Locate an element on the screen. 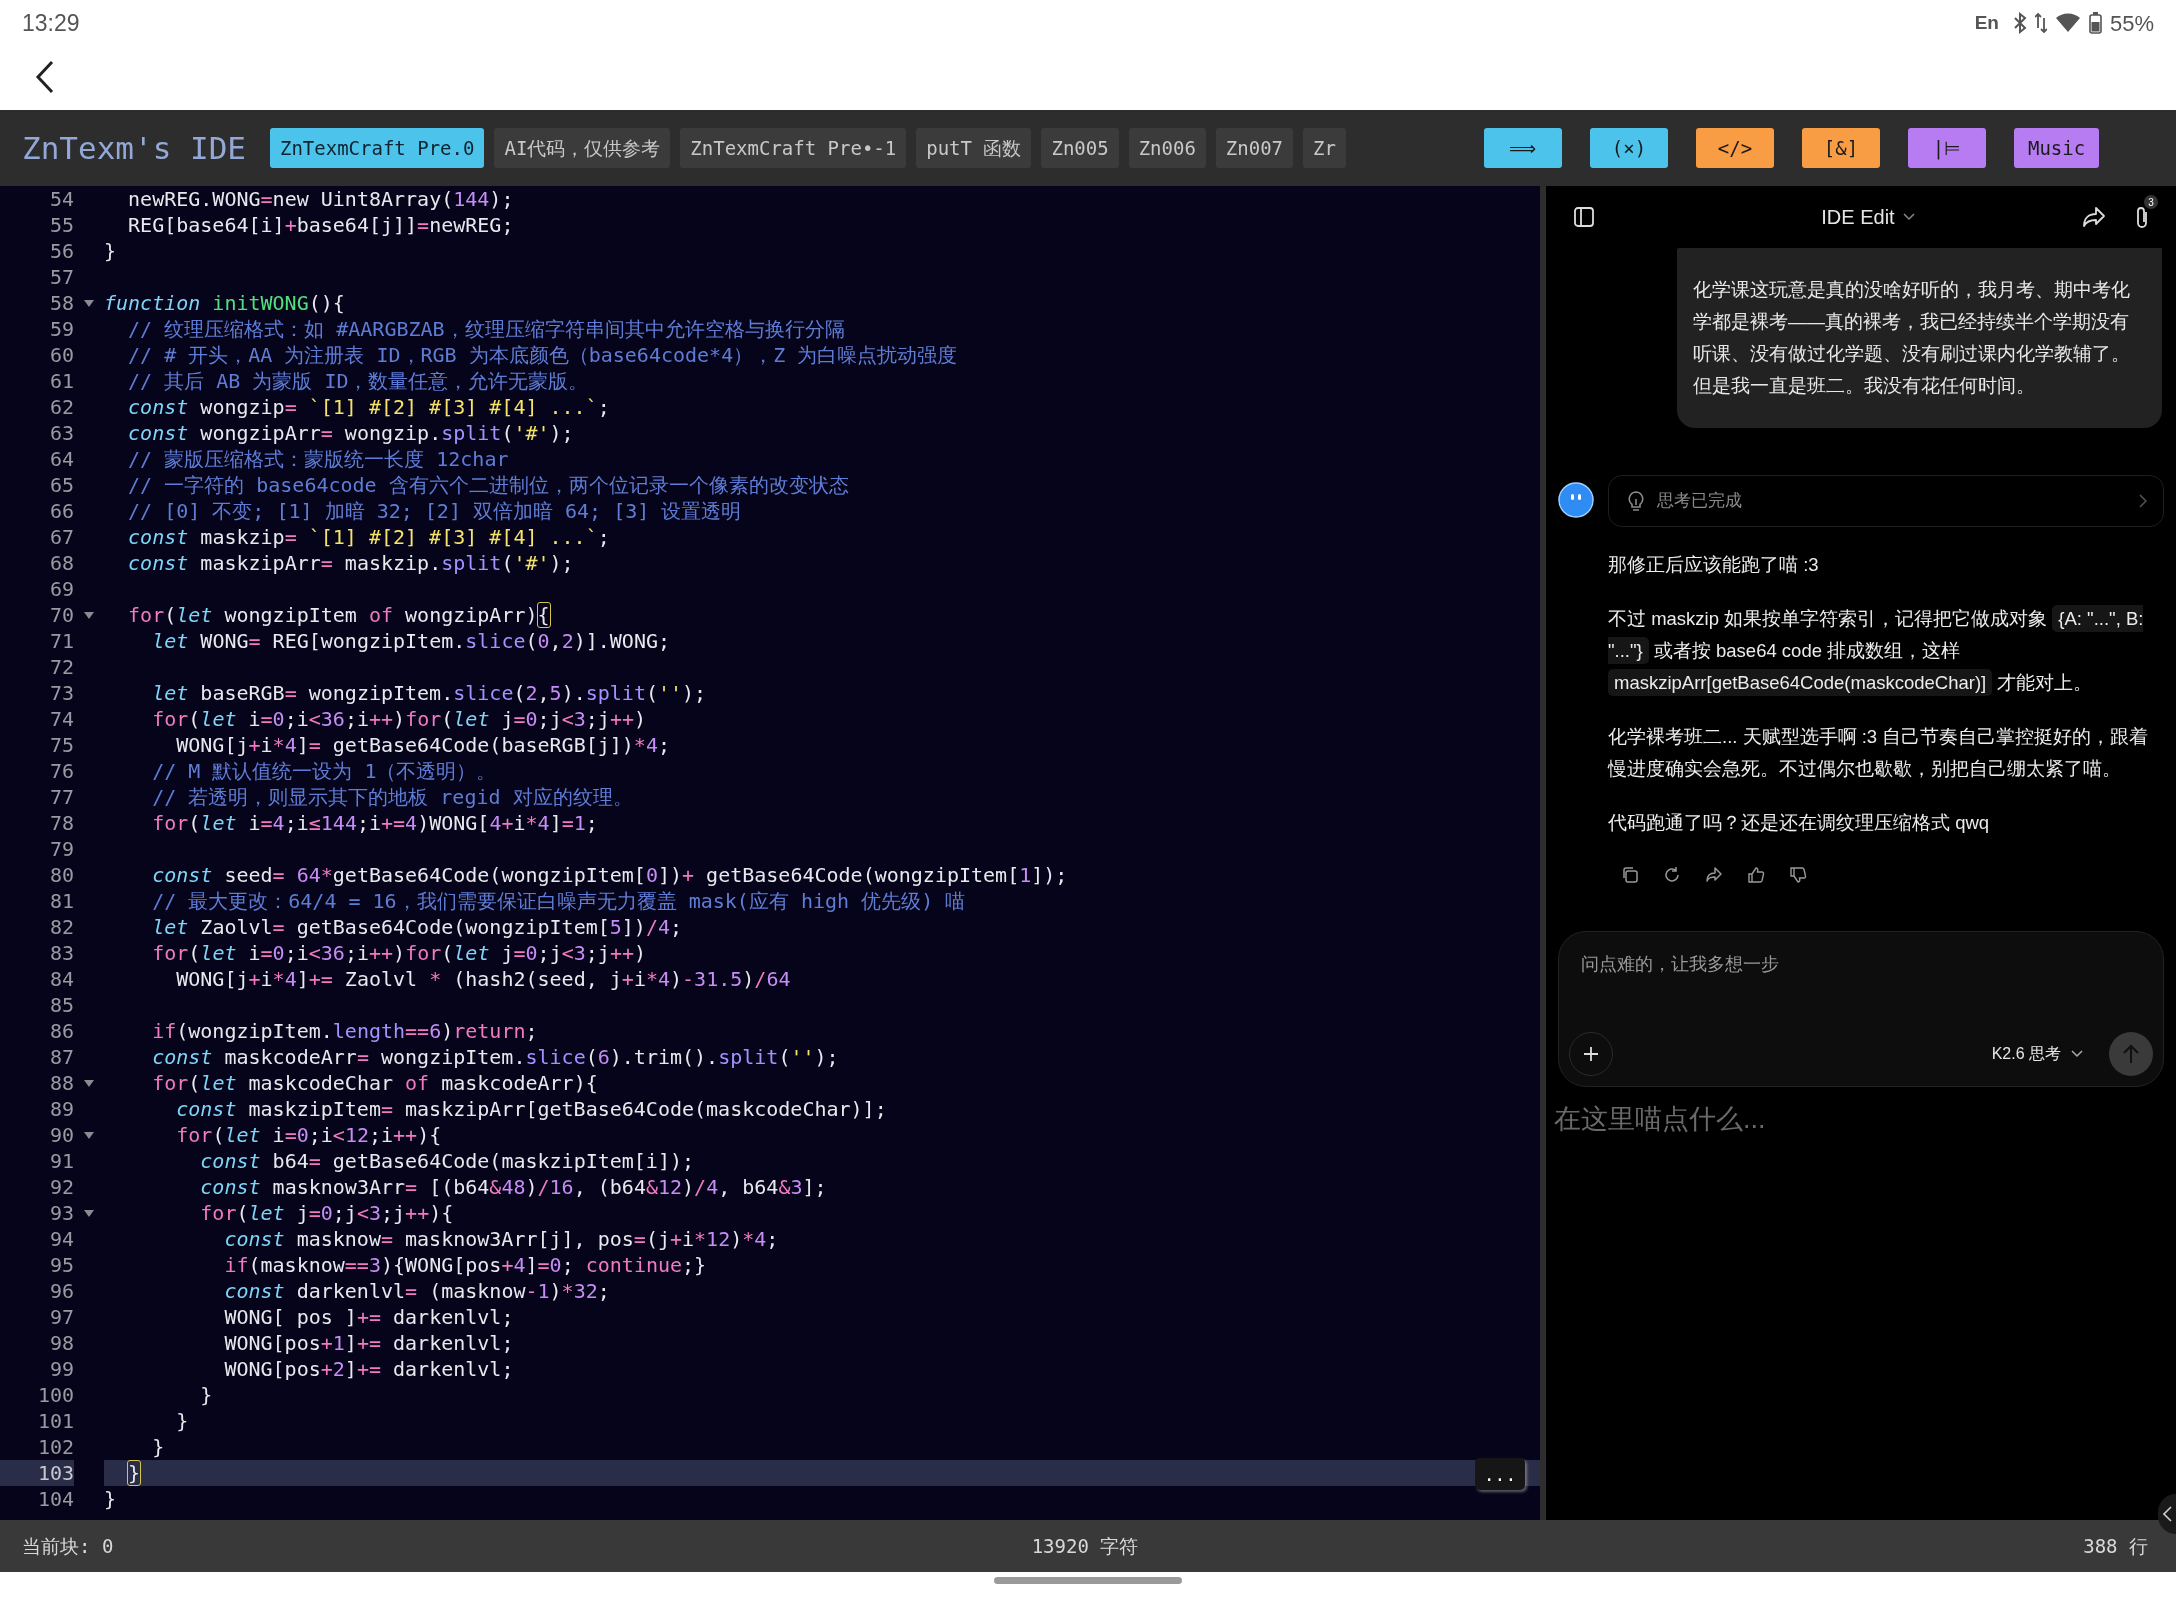  code-line: // 纹理压缩格式：如 #AARGBZAB，纹理压缩字符串间其中允许空格与换行分隔 is located at coordinates (486, 329).